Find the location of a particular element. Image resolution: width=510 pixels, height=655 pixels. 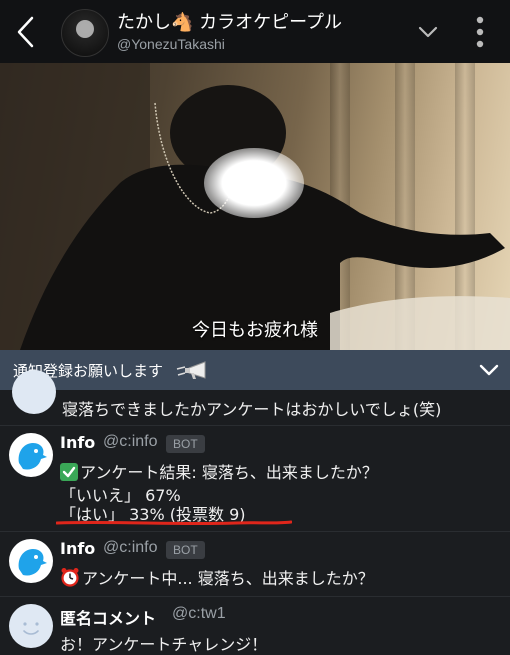

poll-result-title: アンケート結果: 寝落ち、出来ましたか？ is located at coordinates (229, 472).